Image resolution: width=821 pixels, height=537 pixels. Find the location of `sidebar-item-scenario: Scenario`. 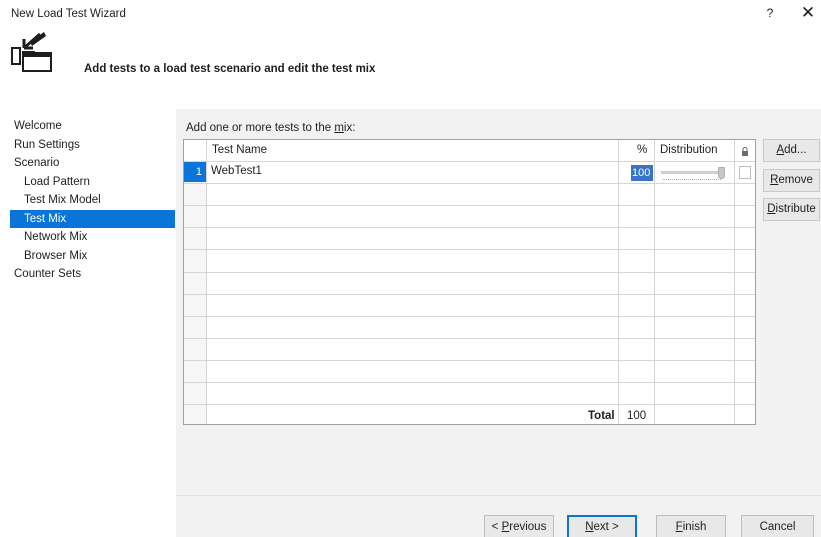

sidebar-item-scenario: Scenario is located at coordinates (92, 163).